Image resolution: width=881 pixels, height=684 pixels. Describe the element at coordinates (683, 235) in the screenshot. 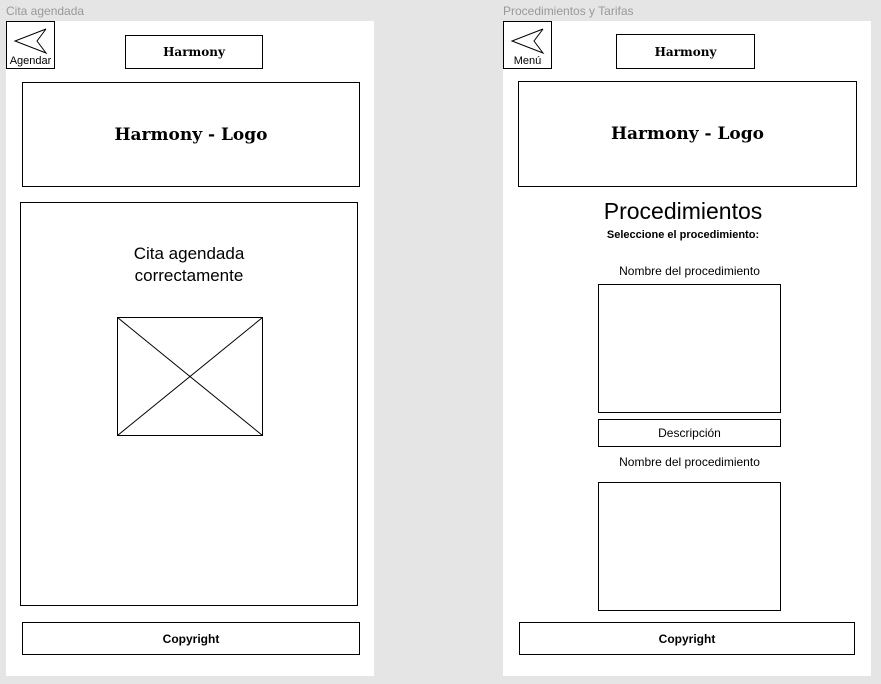

I see `page-subtitle: Seleccione el procedimiento:` at that location.